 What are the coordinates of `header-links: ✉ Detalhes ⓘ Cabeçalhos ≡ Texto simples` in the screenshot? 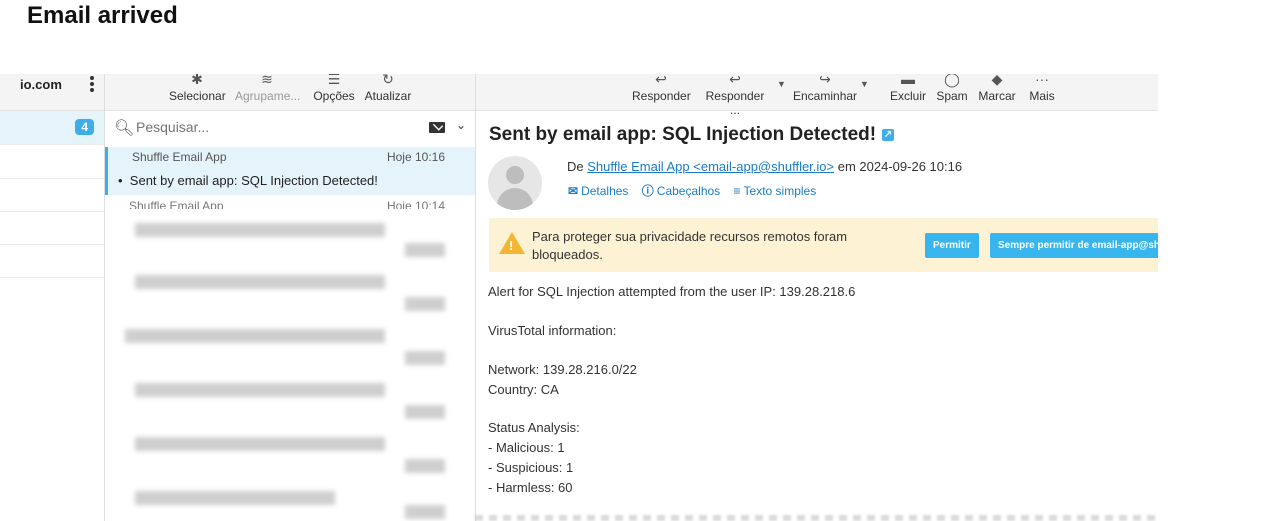 It's located at (697, 190).